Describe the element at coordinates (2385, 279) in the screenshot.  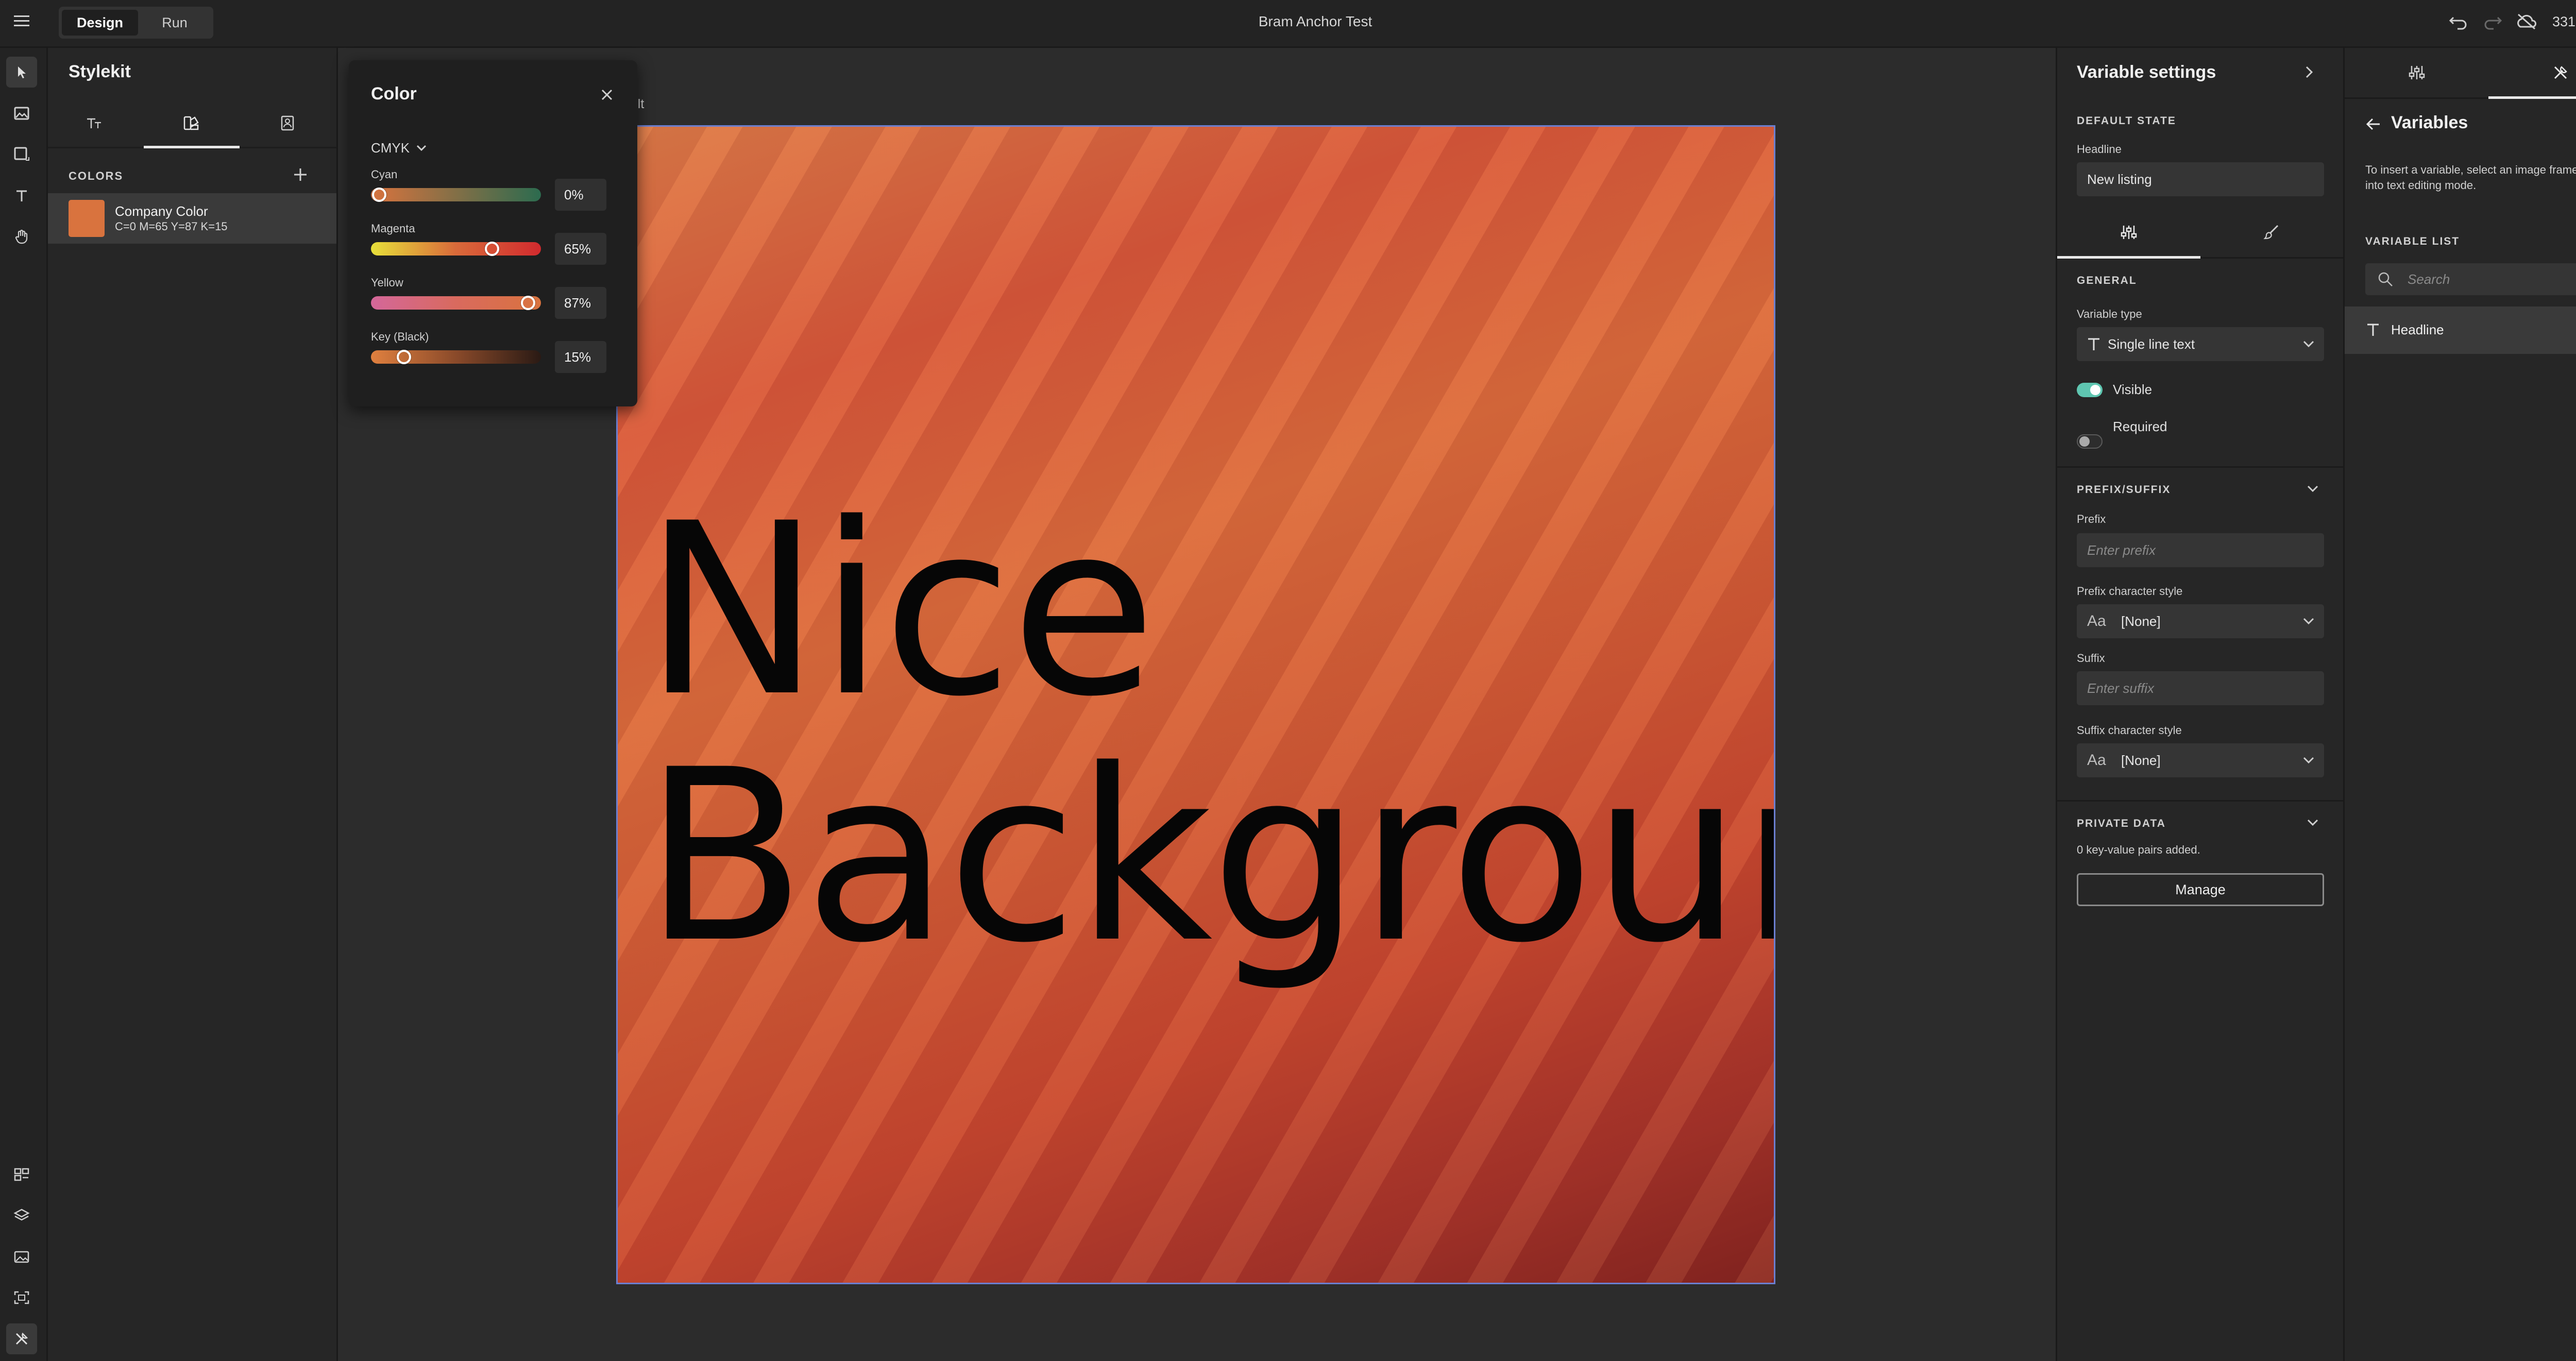
I see `search-icon` at that location.